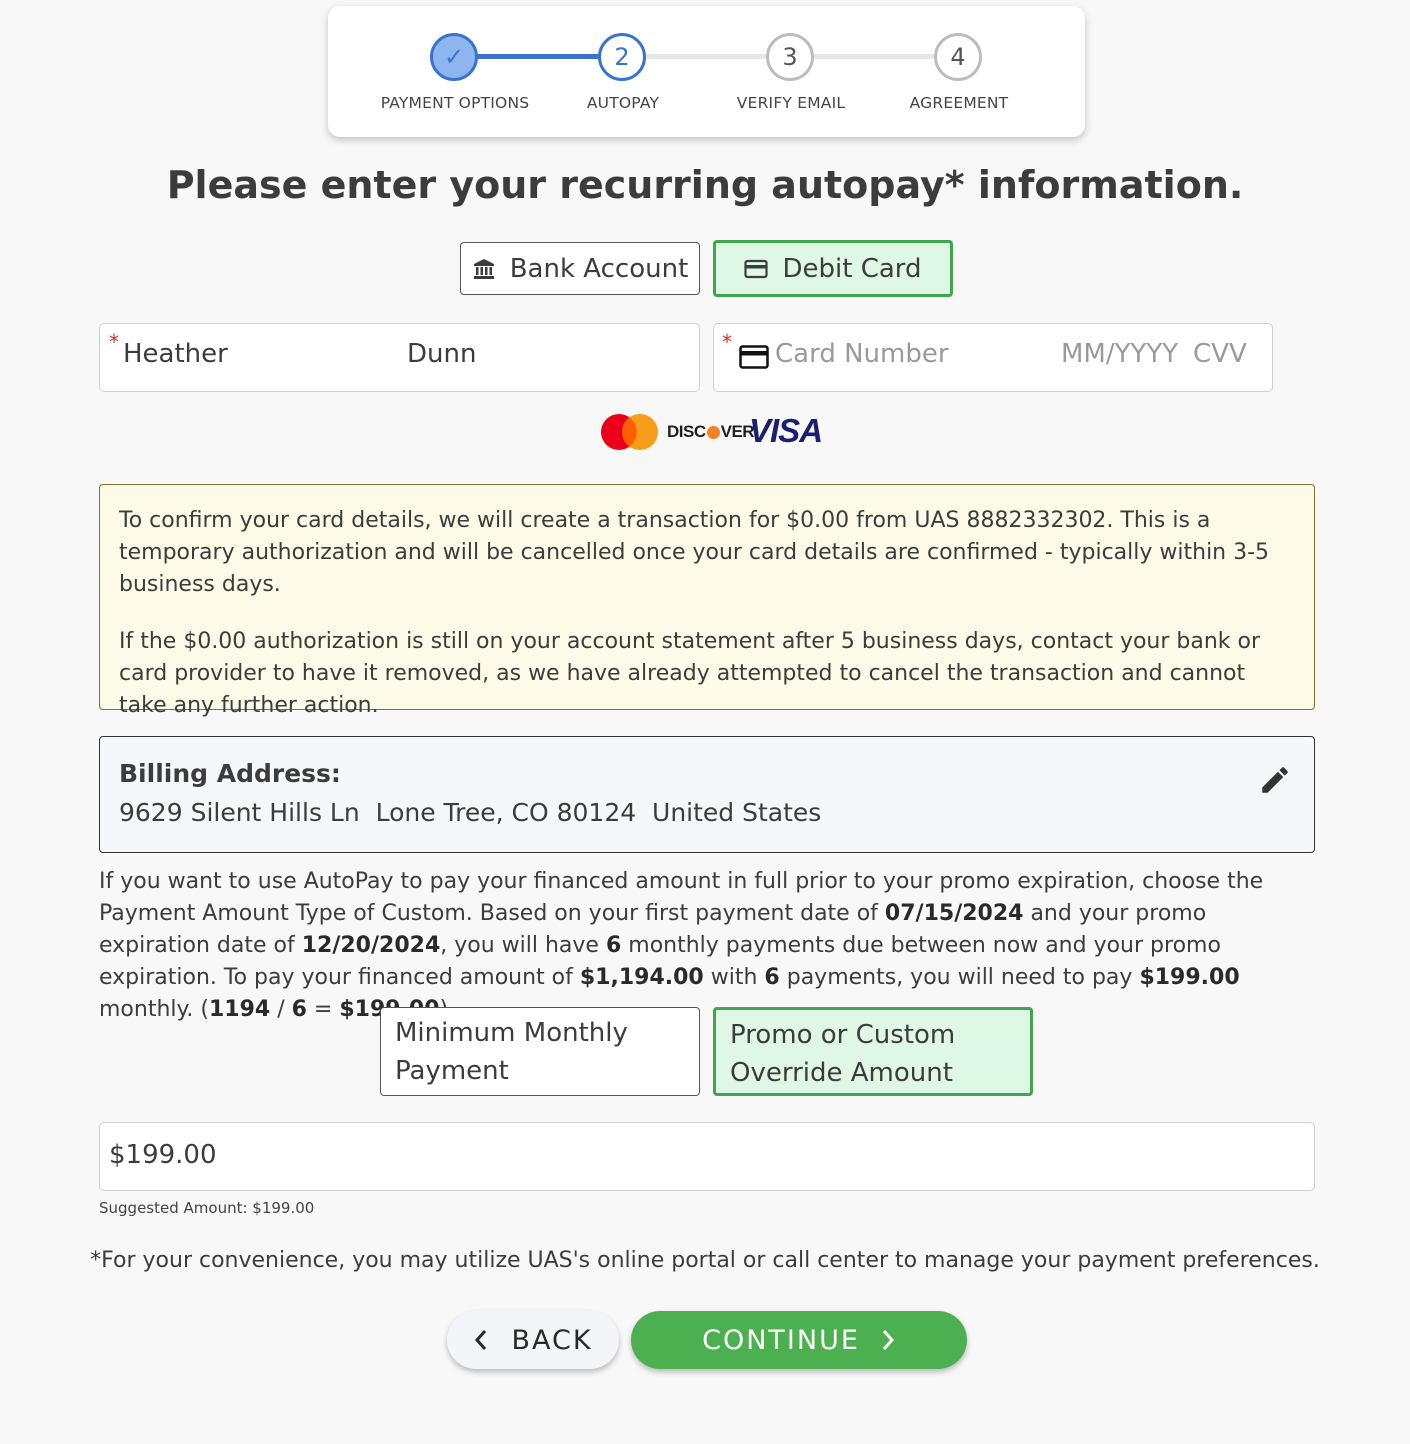 The height and width of the screenshot is (1444, 1410). What do you see at coordinates (454, 57) in the screenshot?
I see `step-1-check-icon: ✓` at bounding box center [454, 57].